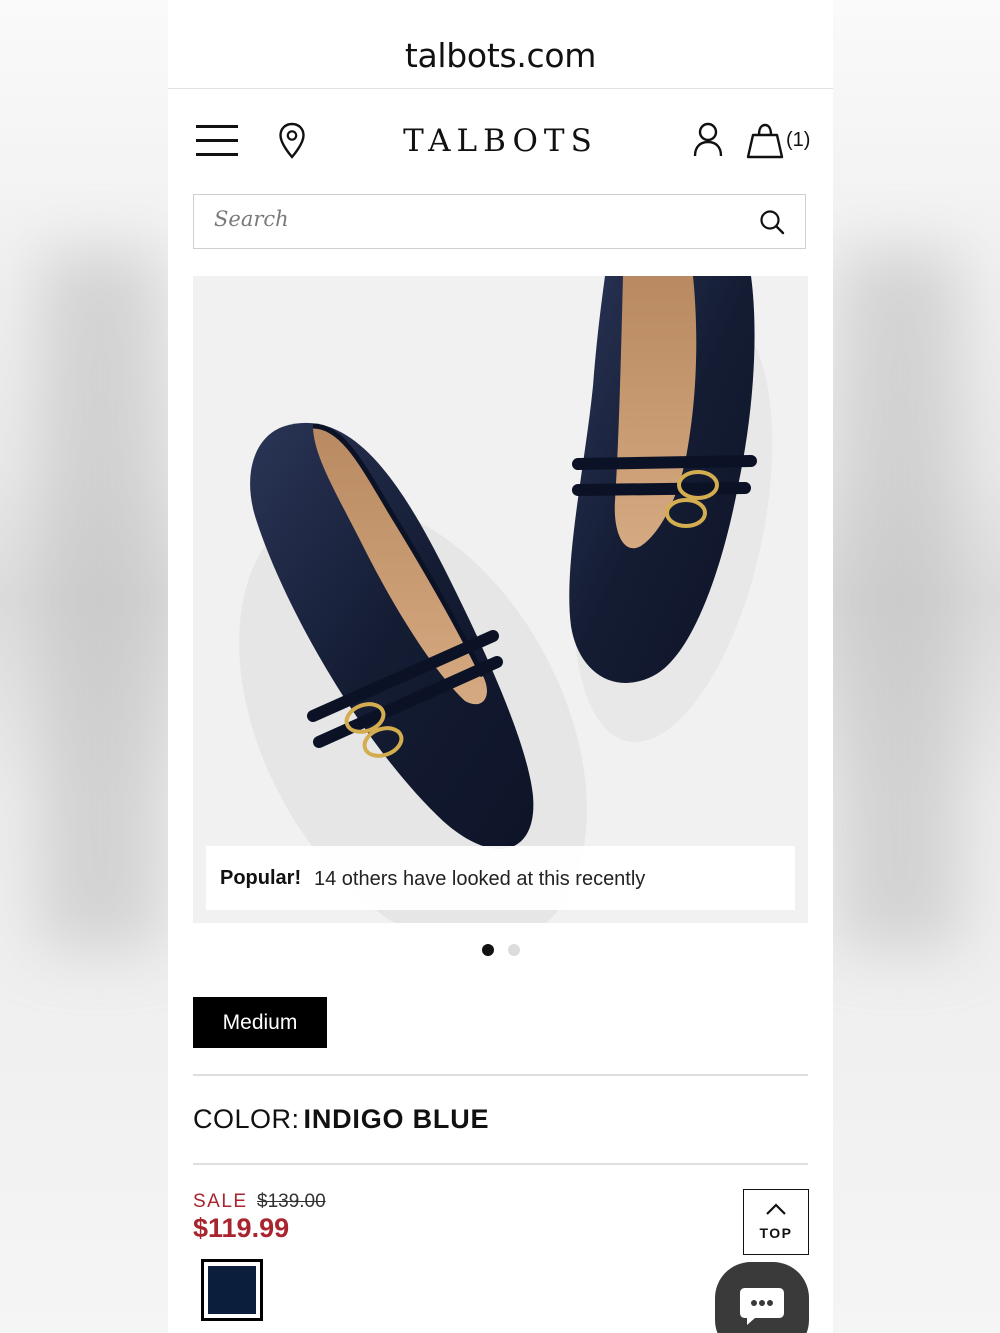 Image resolution: width=1000 pixels, height=1333 pixels. I want to click on color-label: COLOR:, so click(246, 1119).